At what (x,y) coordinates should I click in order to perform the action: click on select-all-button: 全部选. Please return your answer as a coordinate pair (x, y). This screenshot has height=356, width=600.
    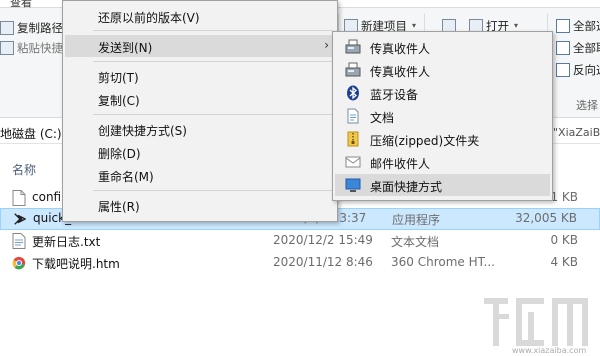
    Looking at the image, I should click on (578, 26).